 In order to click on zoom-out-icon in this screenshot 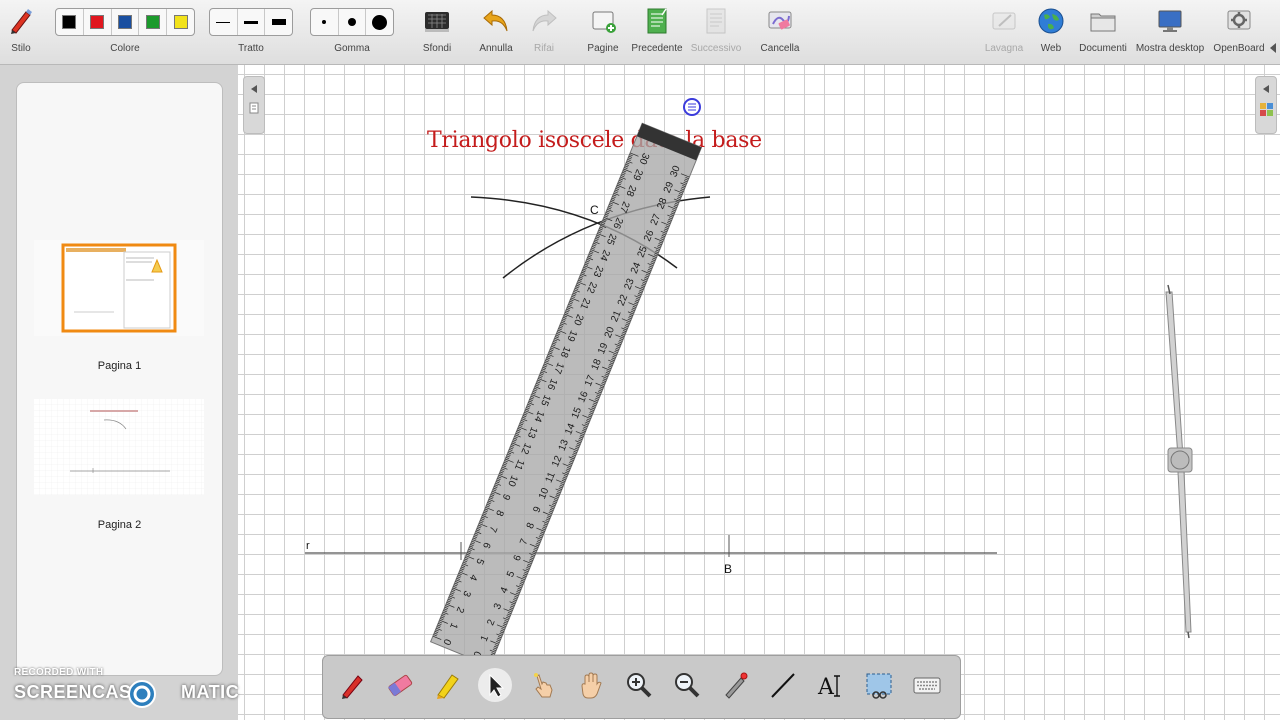, I will do `click(687, 685)`.